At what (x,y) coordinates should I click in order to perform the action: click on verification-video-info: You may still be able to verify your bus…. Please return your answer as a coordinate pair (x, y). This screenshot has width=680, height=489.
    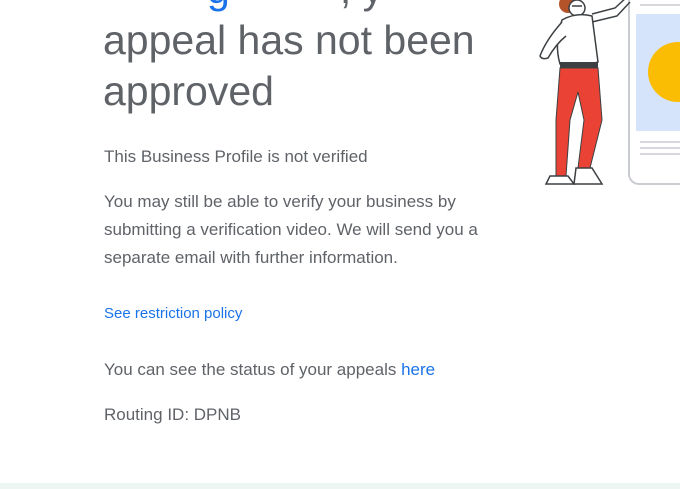
    Looking at the image, I should click on (291, 229).